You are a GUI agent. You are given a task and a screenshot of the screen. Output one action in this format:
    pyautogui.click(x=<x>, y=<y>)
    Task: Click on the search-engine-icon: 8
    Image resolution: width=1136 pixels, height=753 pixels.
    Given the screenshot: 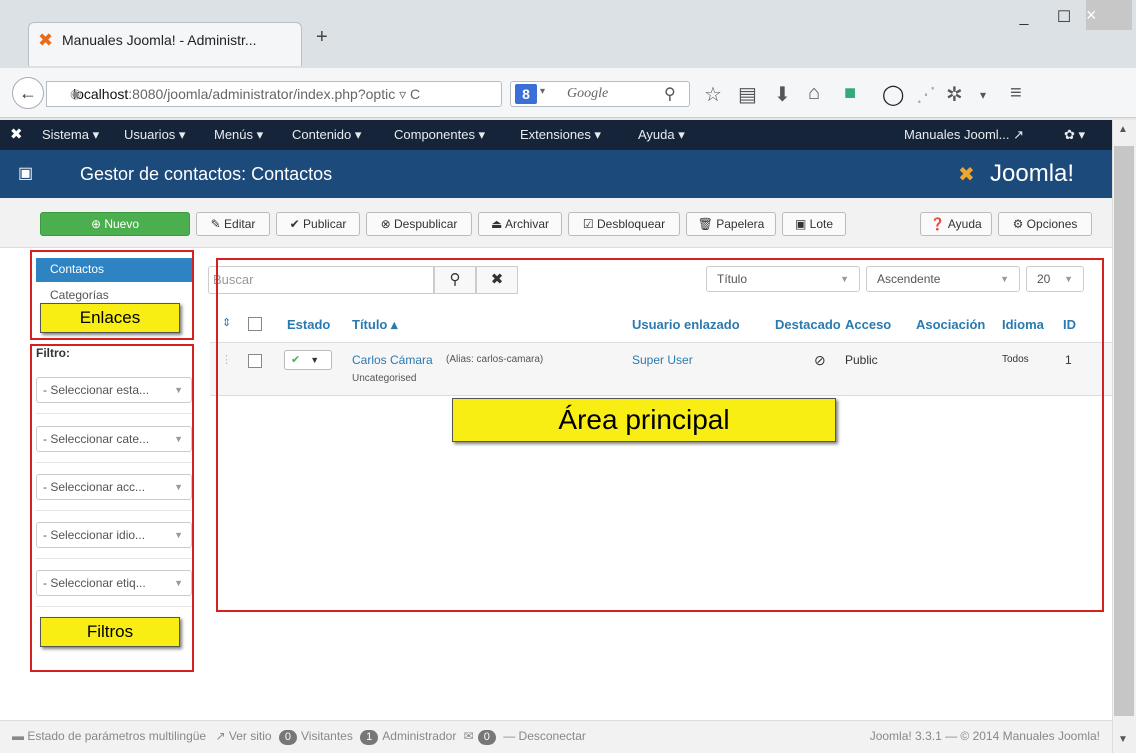 What is the action you would take?
    pyautogui.click(x=526, y=94)
    